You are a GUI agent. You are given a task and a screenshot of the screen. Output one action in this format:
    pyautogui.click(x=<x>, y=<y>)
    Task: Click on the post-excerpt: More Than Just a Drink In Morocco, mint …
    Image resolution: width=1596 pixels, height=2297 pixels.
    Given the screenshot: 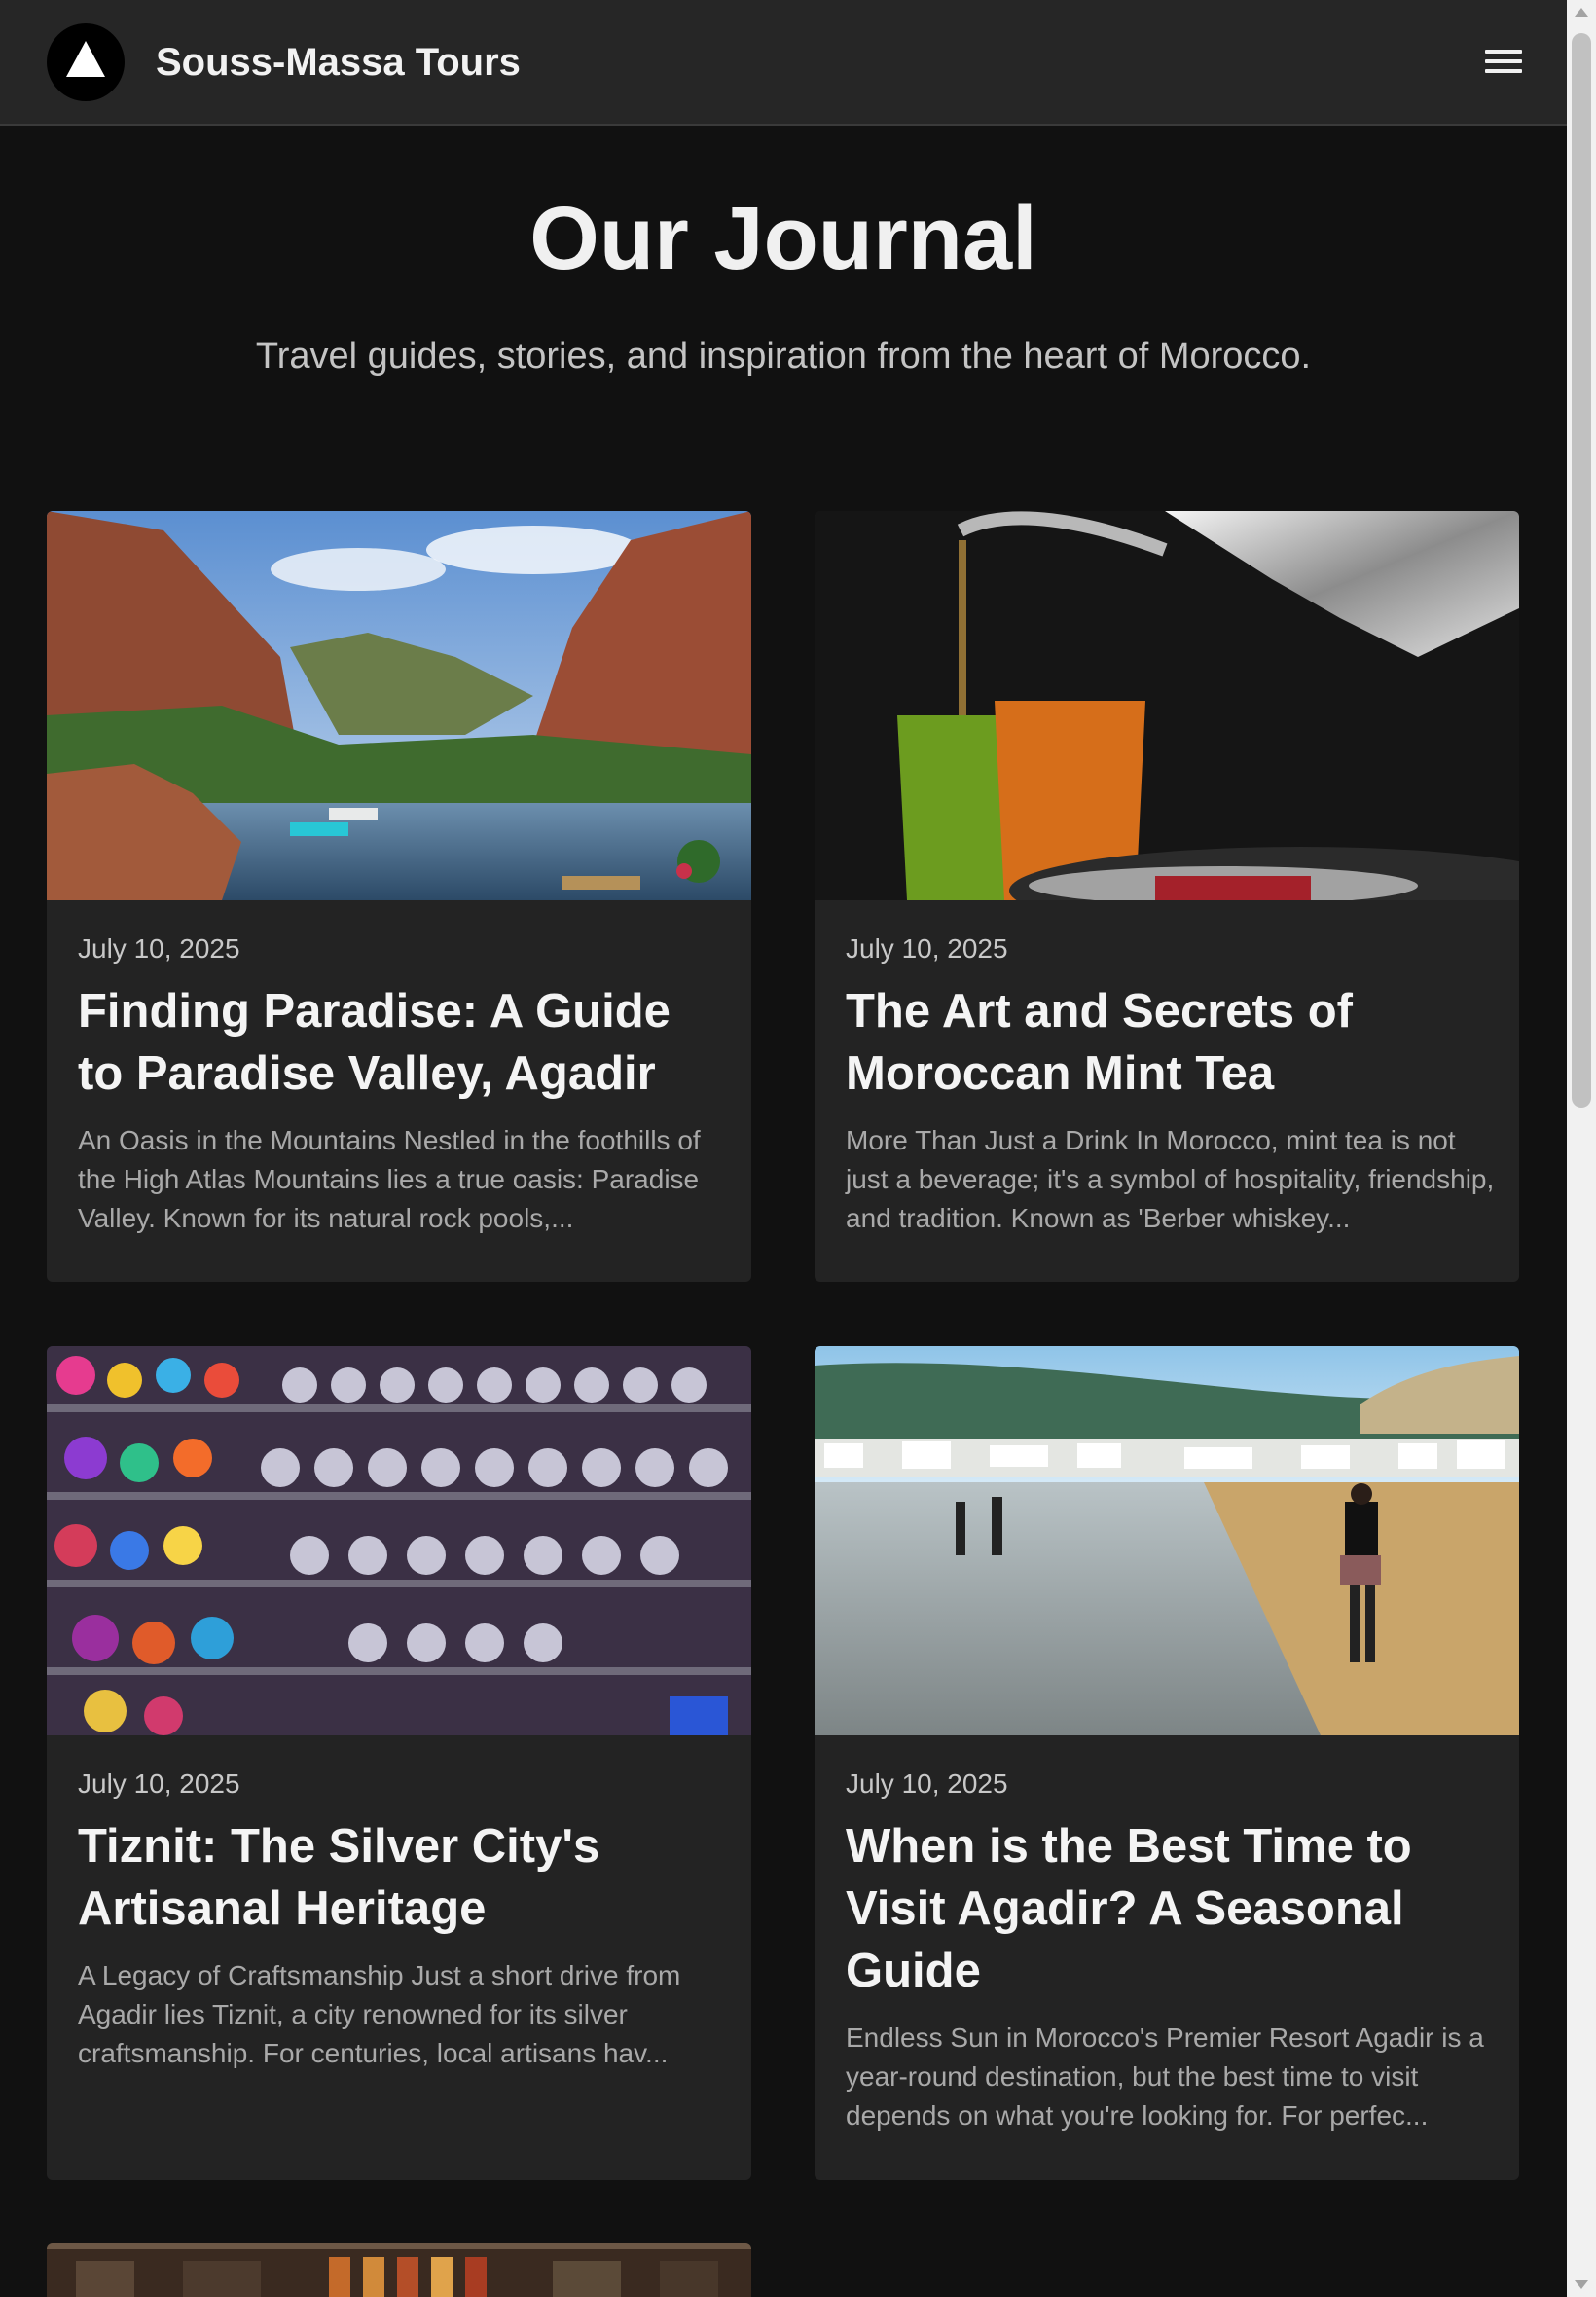 What is the action you would take?
    pyautogui.click(x=1171, y=1179)
    